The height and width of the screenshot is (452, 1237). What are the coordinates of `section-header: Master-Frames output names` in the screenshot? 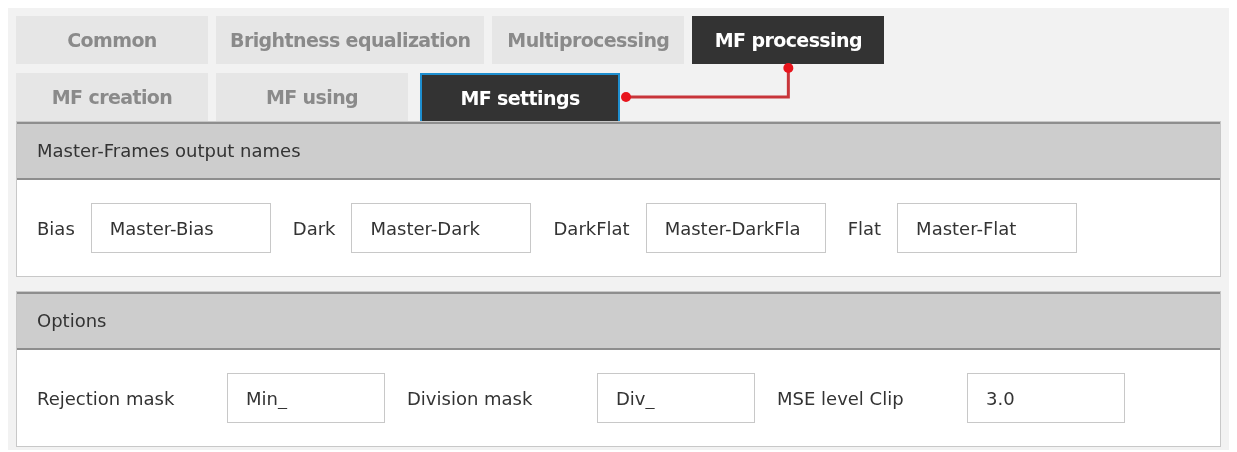 It's located at (618, 151).